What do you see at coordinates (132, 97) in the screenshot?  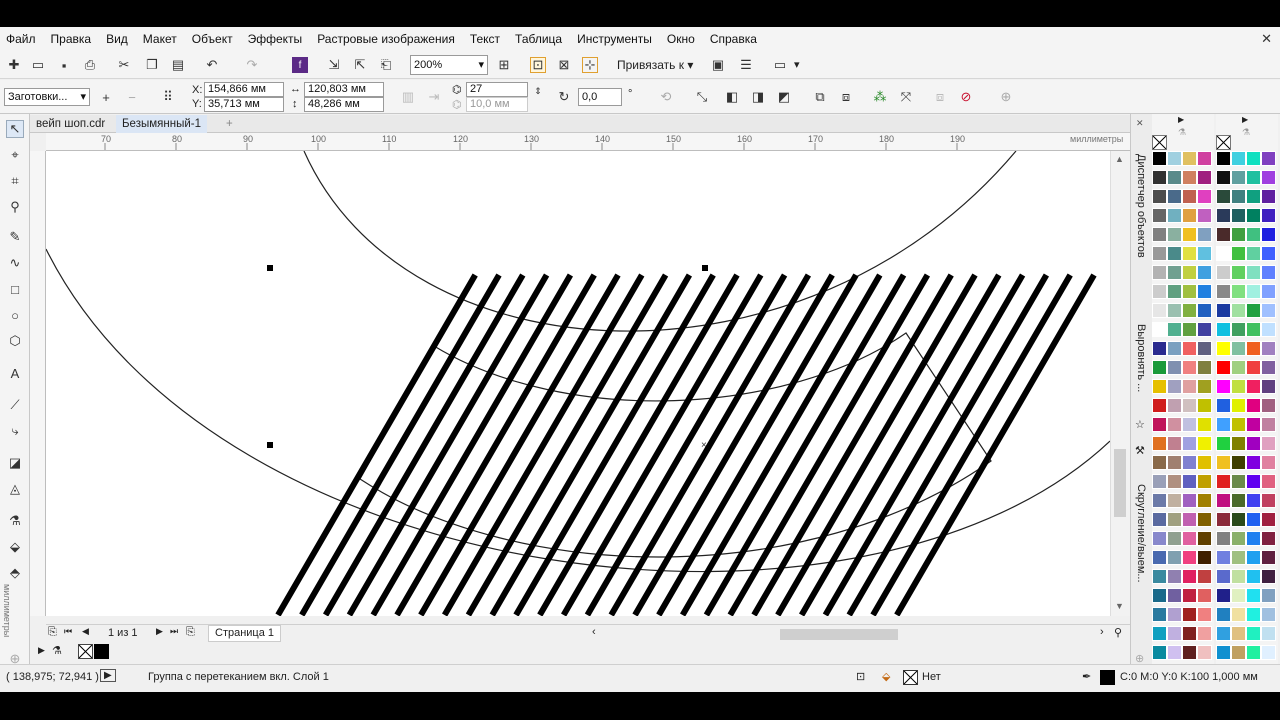 I see `remove-preset-icon: −` at bounding box center [132, 97].